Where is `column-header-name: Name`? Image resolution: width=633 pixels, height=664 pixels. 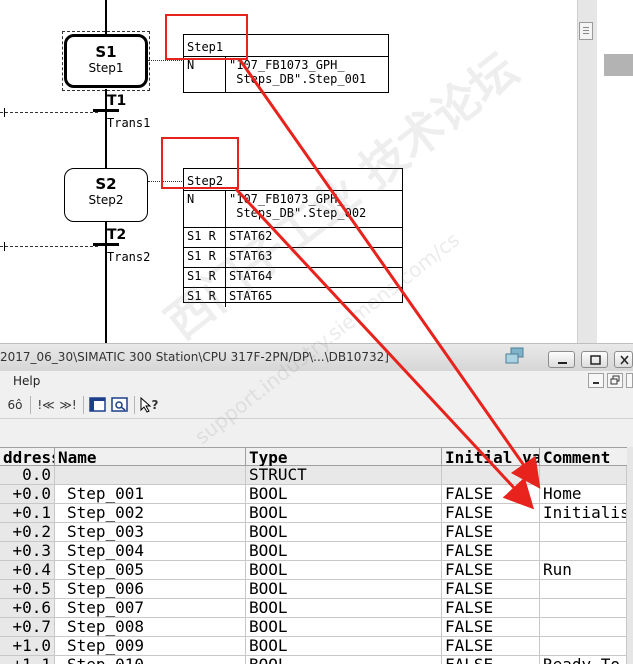 column-header-name: Name is located at coordinates (150, 457).